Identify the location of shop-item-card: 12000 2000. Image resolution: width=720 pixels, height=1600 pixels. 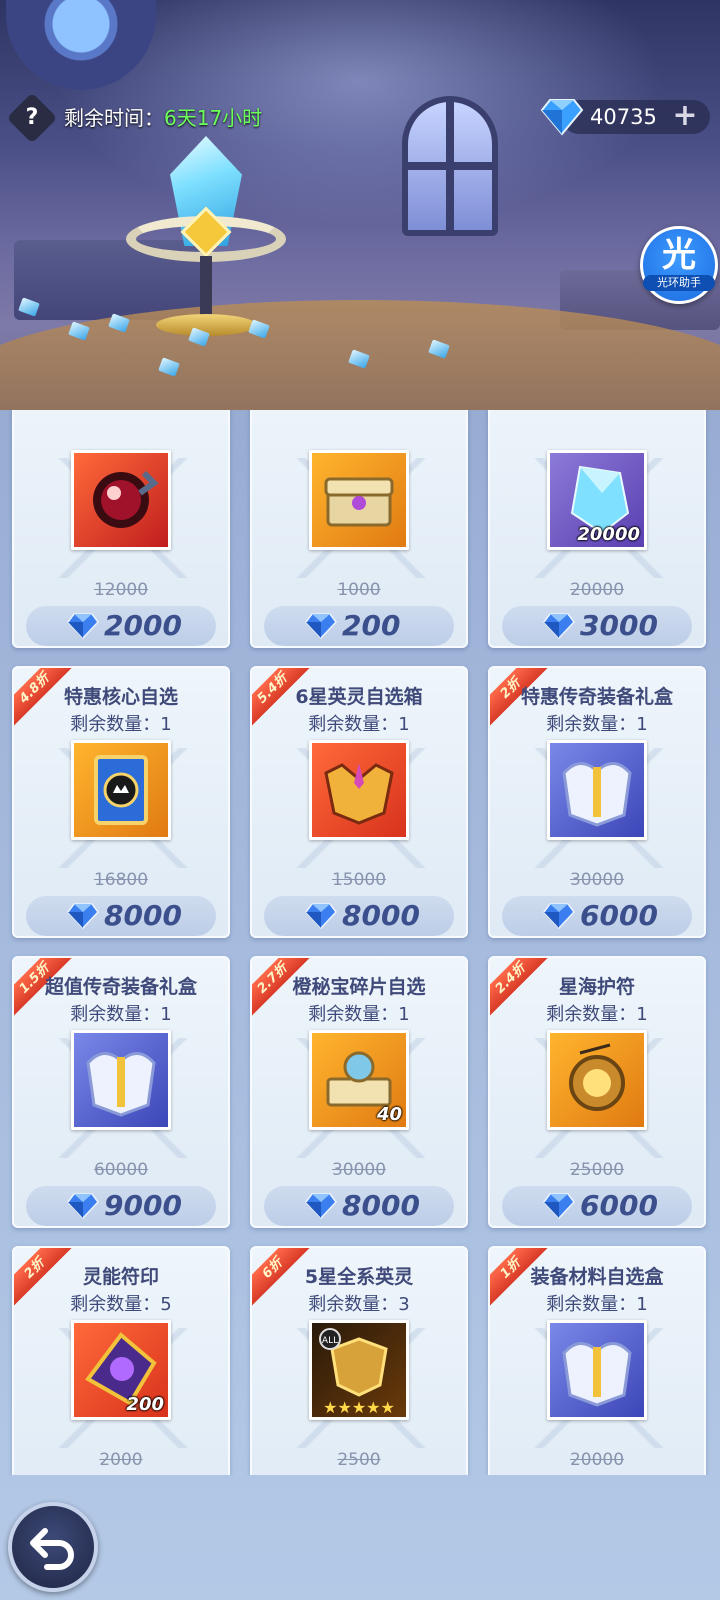
(121, 529).